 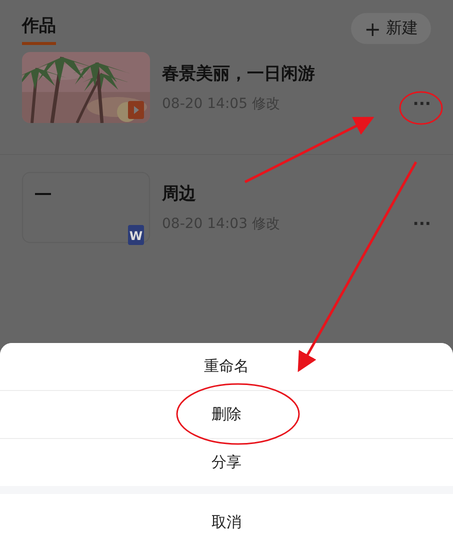 What do you see at coordinates (136, 235) in the screenshot?
I see `word-file-icon: W` at bounding box center [136, 235].